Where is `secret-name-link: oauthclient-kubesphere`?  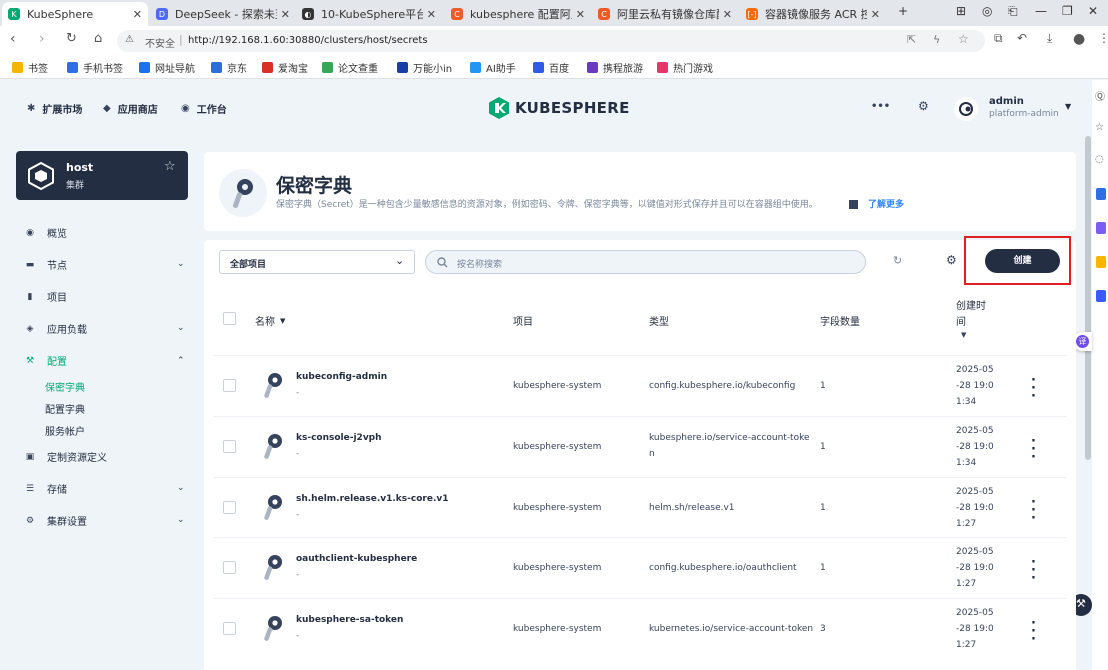
secret-name-link: oauthclient-kubesphere is located at coordinates (356, 559).